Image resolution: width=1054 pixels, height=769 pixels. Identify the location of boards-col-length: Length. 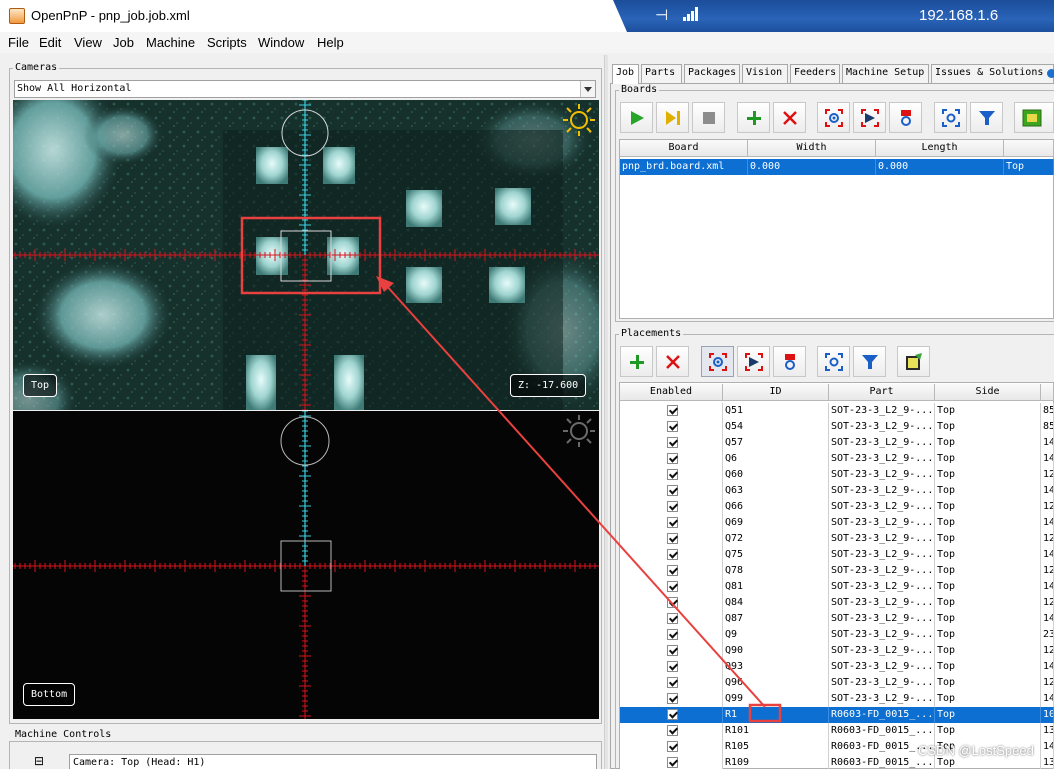
(940, 148).